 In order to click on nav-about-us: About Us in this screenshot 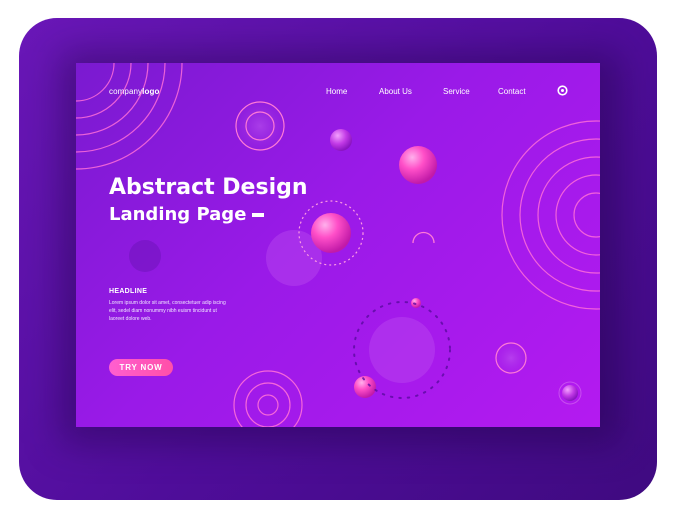, I will do `click(395, 91)`.